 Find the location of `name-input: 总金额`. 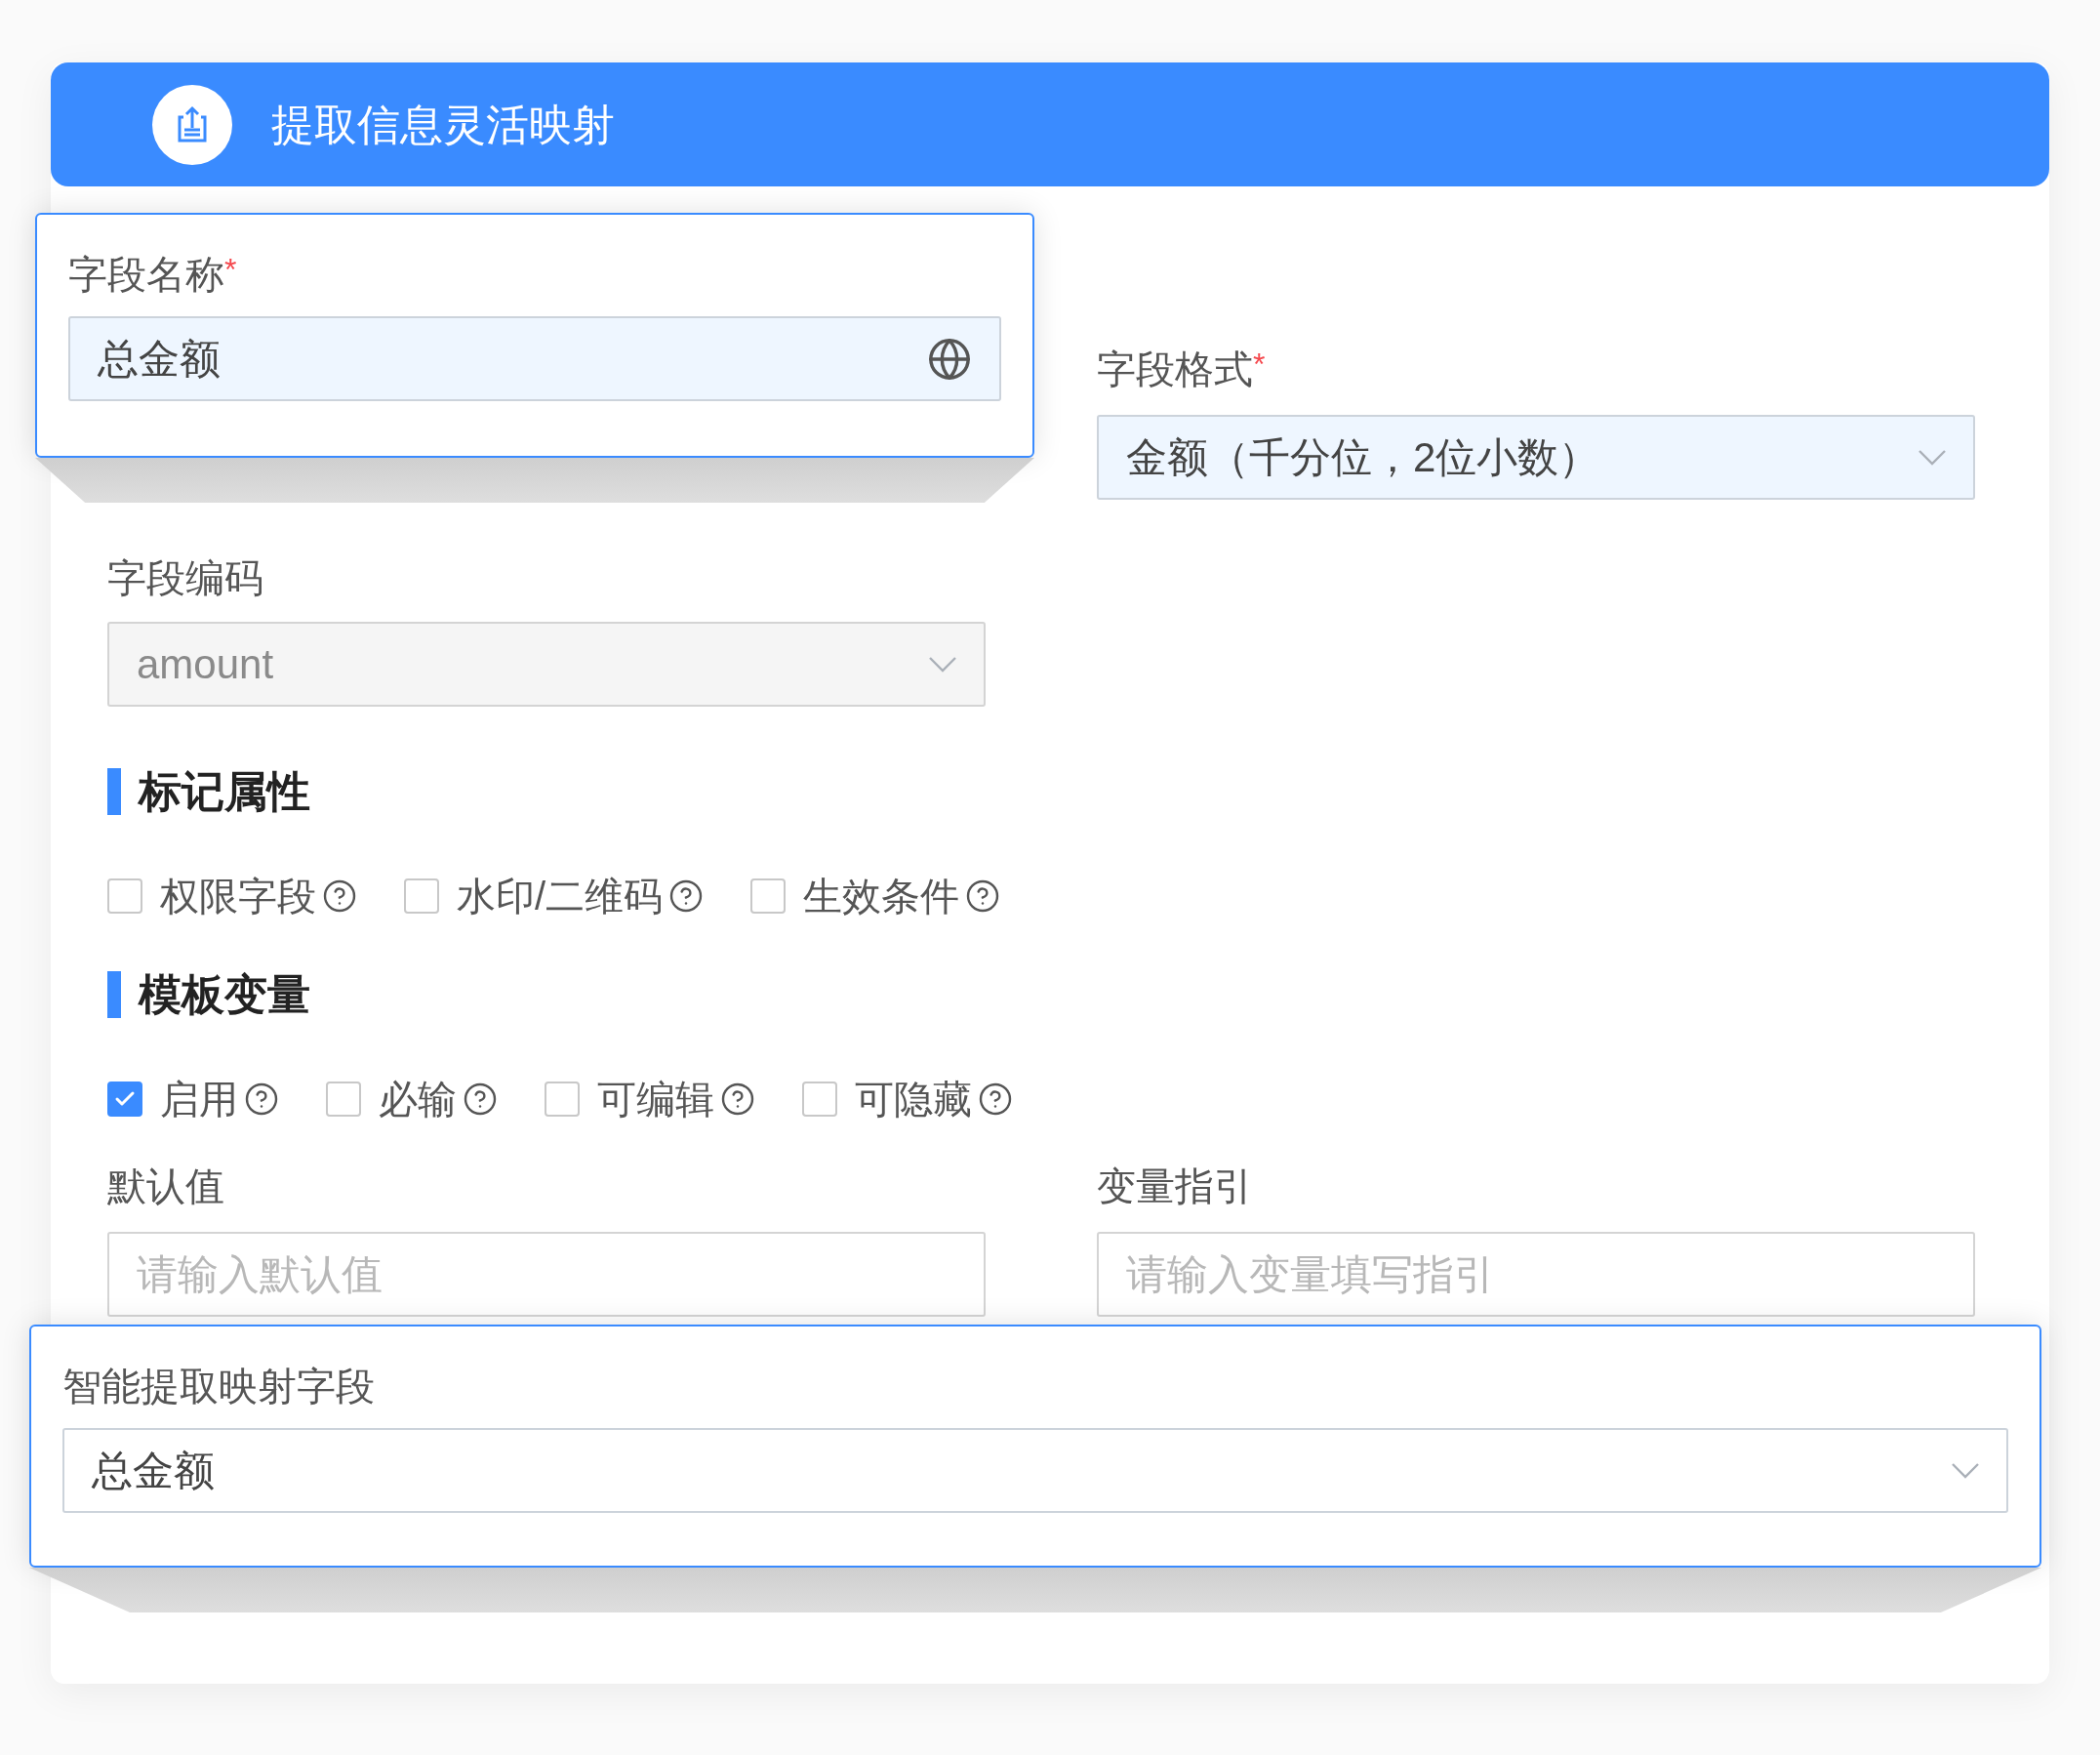

name-input: 总金额 is located at coordinates (534, 358).